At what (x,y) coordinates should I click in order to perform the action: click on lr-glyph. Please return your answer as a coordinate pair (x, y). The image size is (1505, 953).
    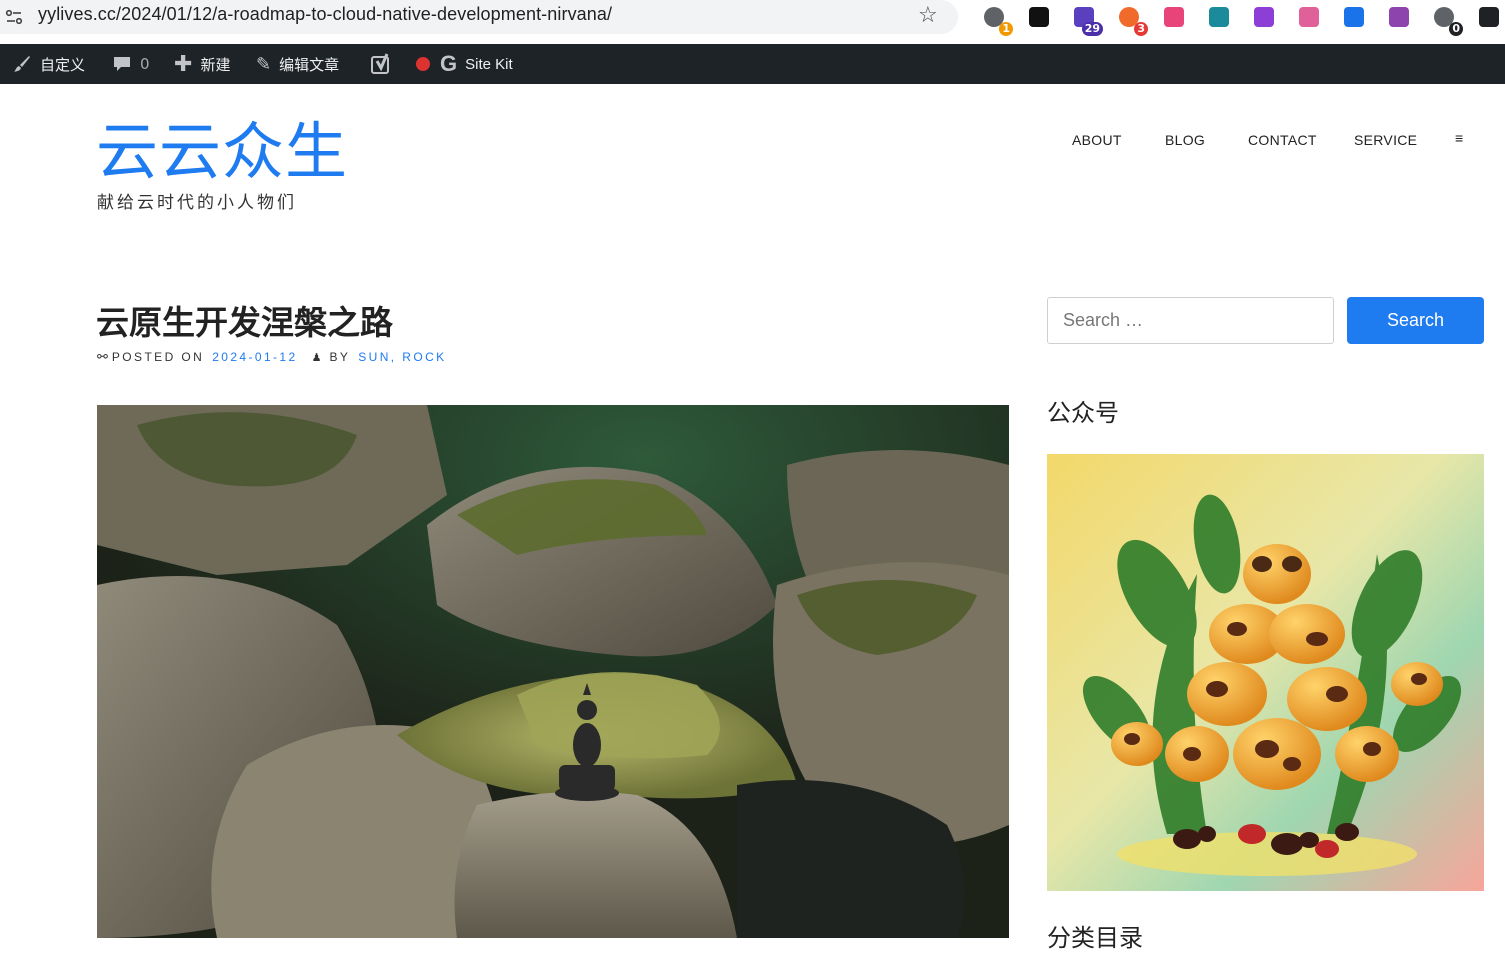
    Looking at the image, I should click on (1264, 17).